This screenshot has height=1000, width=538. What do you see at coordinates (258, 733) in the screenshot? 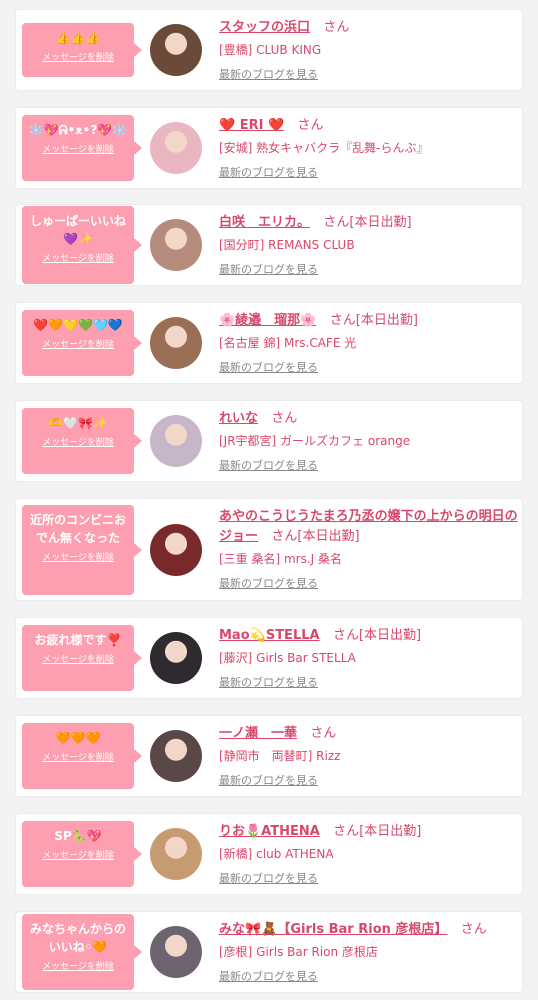
I see `sender-name-link: 一ノ瀬 一華` at bounding box center [258, 733].